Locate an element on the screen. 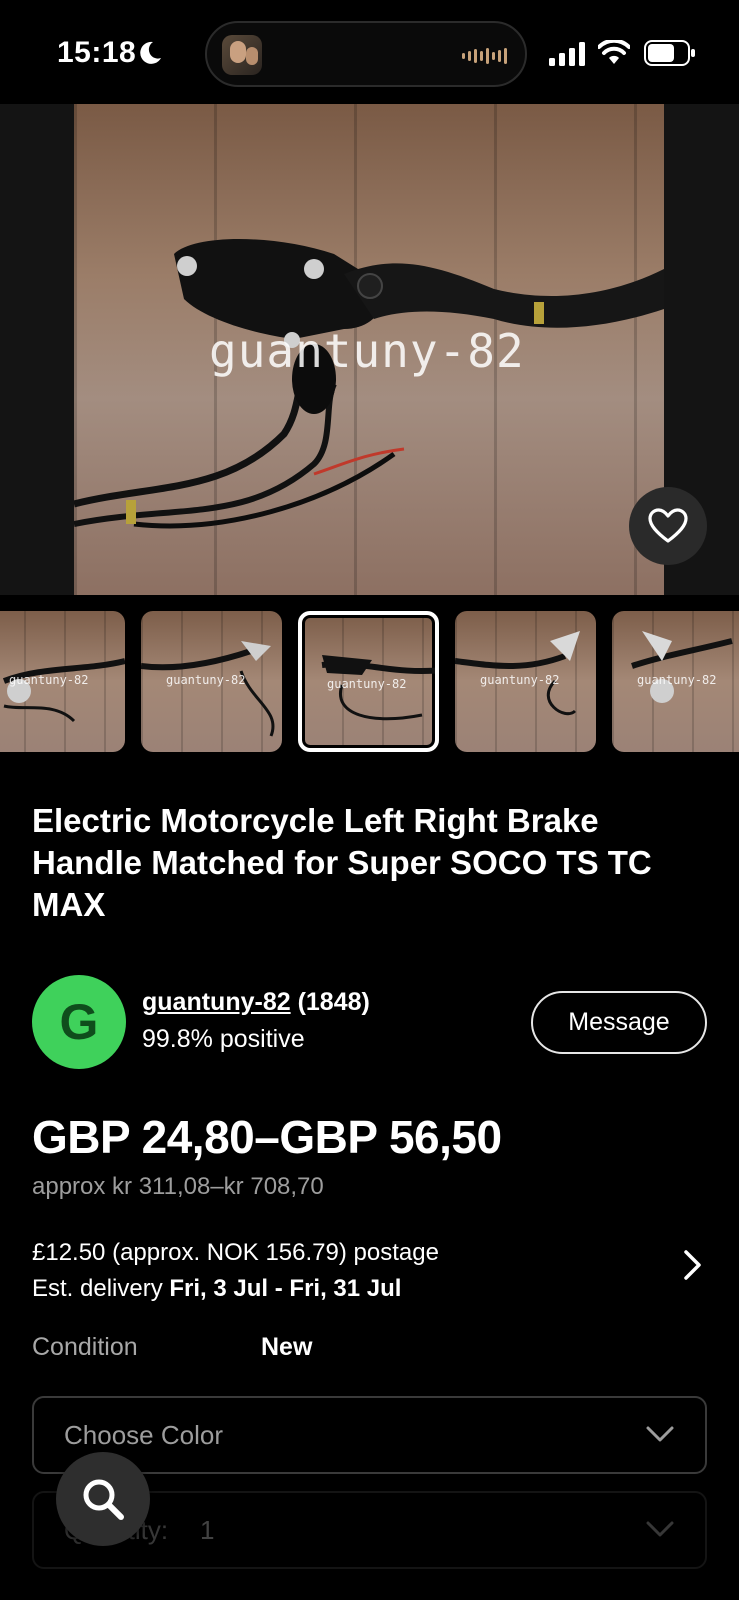 The width and height of the screenshot is (739, 1600). chevron-right-icon is located at coordinates (693, 1265).